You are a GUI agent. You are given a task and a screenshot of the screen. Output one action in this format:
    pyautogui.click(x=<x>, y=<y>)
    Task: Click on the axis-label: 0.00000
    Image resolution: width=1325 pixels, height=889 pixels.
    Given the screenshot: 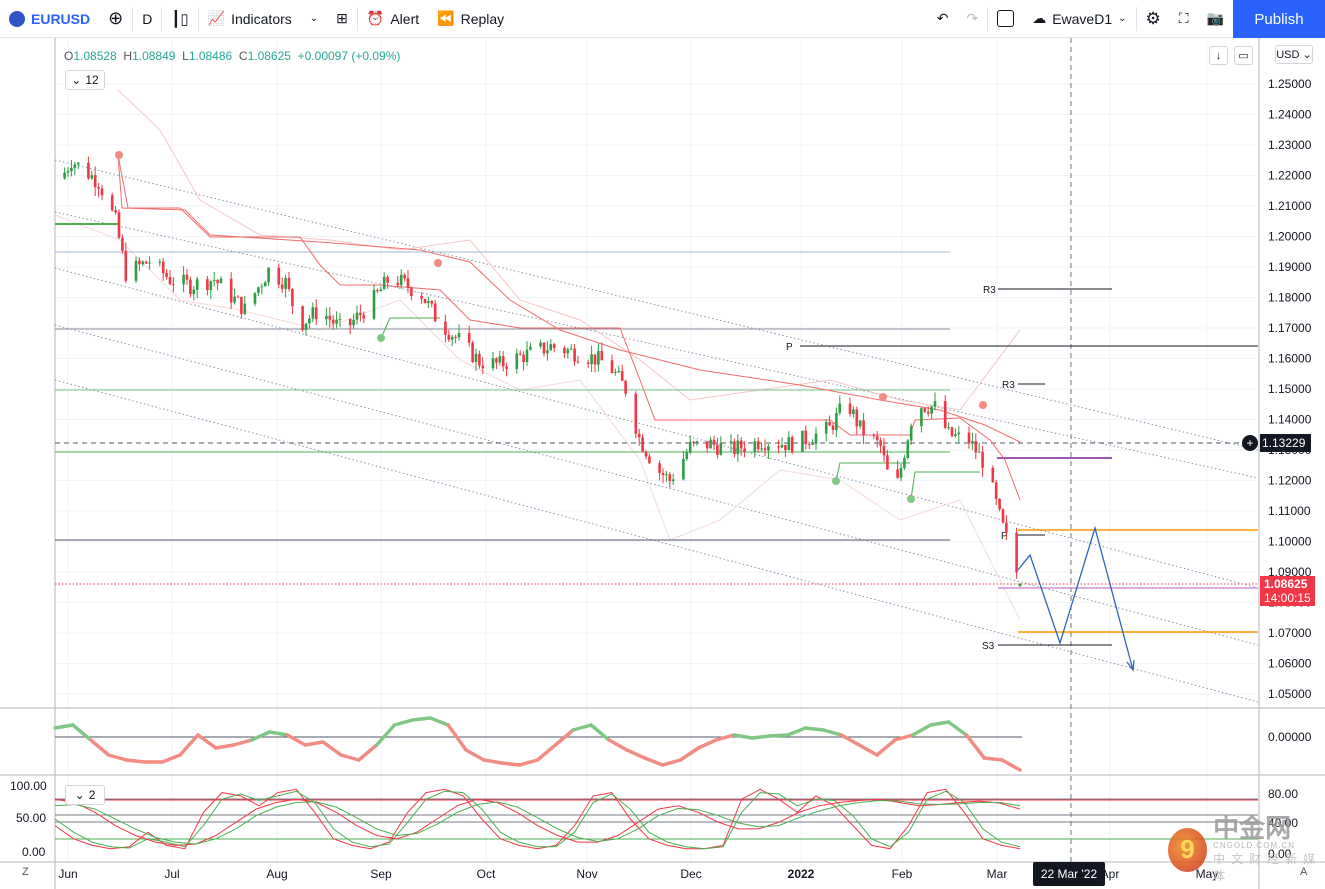 What is the action you would take?
    pyautogui.click(x=1290, y=737)
    